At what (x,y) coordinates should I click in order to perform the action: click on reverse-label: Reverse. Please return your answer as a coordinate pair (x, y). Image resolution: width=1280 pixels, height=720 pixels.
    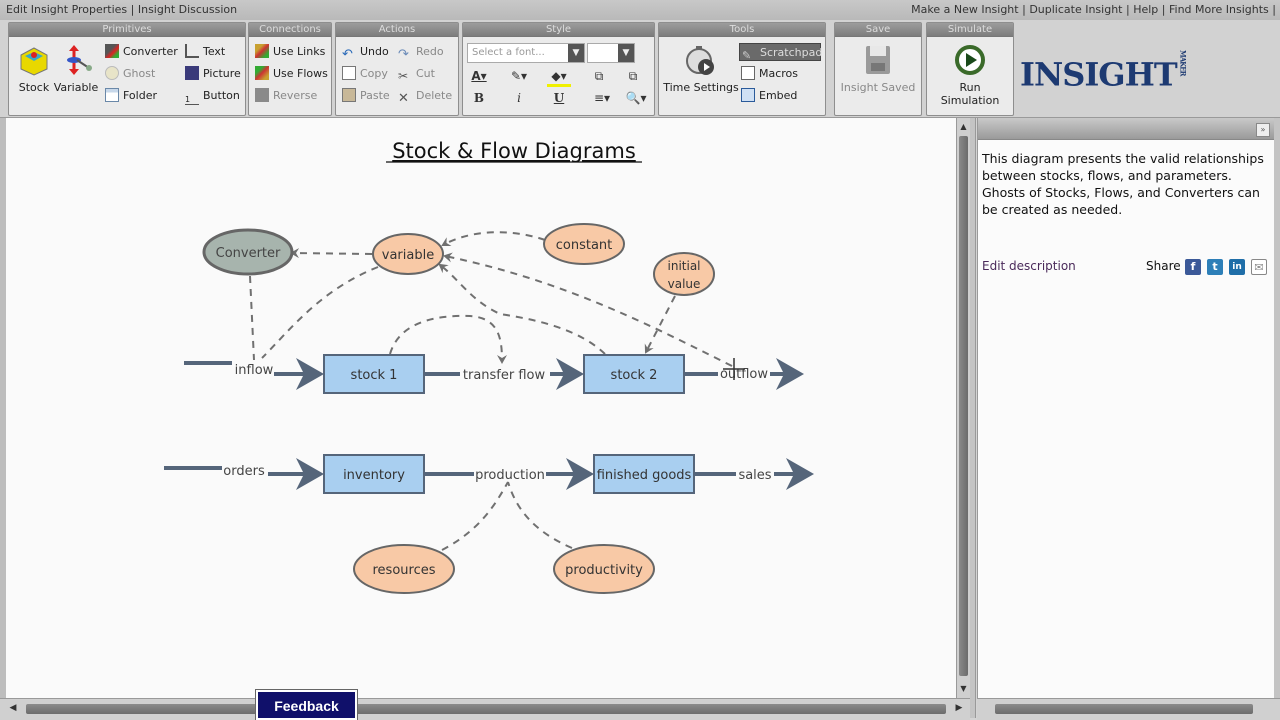
    Looking at the image, I should click on (295, 95).